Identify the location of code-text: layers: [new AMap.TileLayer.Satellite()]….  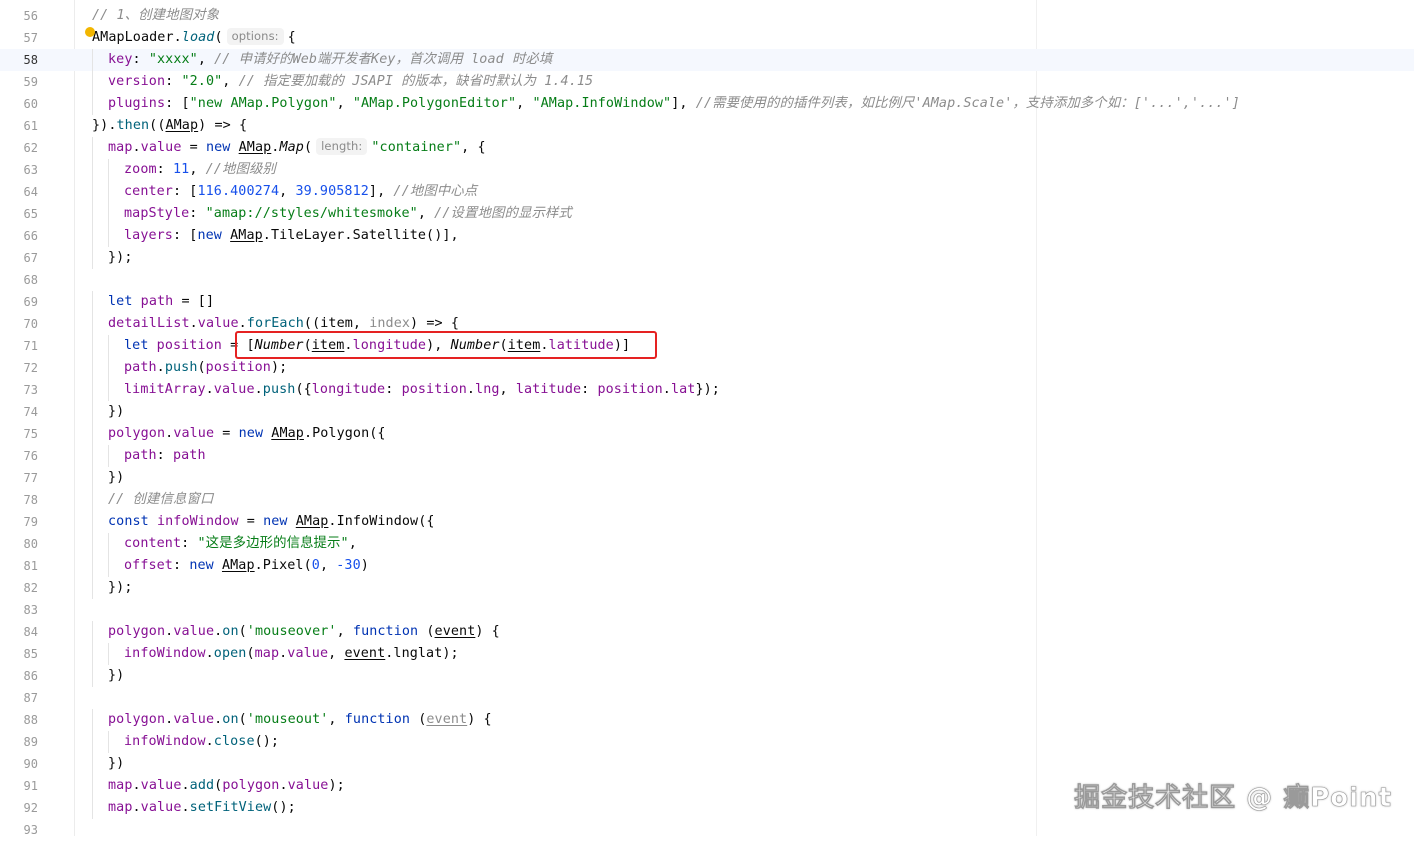
(291, 236).